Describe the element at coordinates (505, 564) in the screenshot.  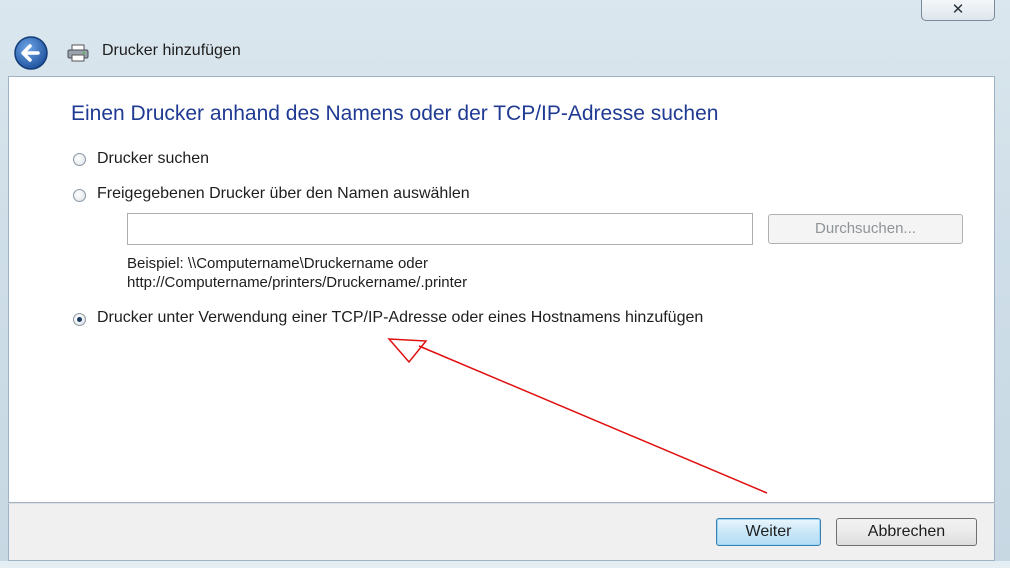
I see `bottom-strip` at that location.